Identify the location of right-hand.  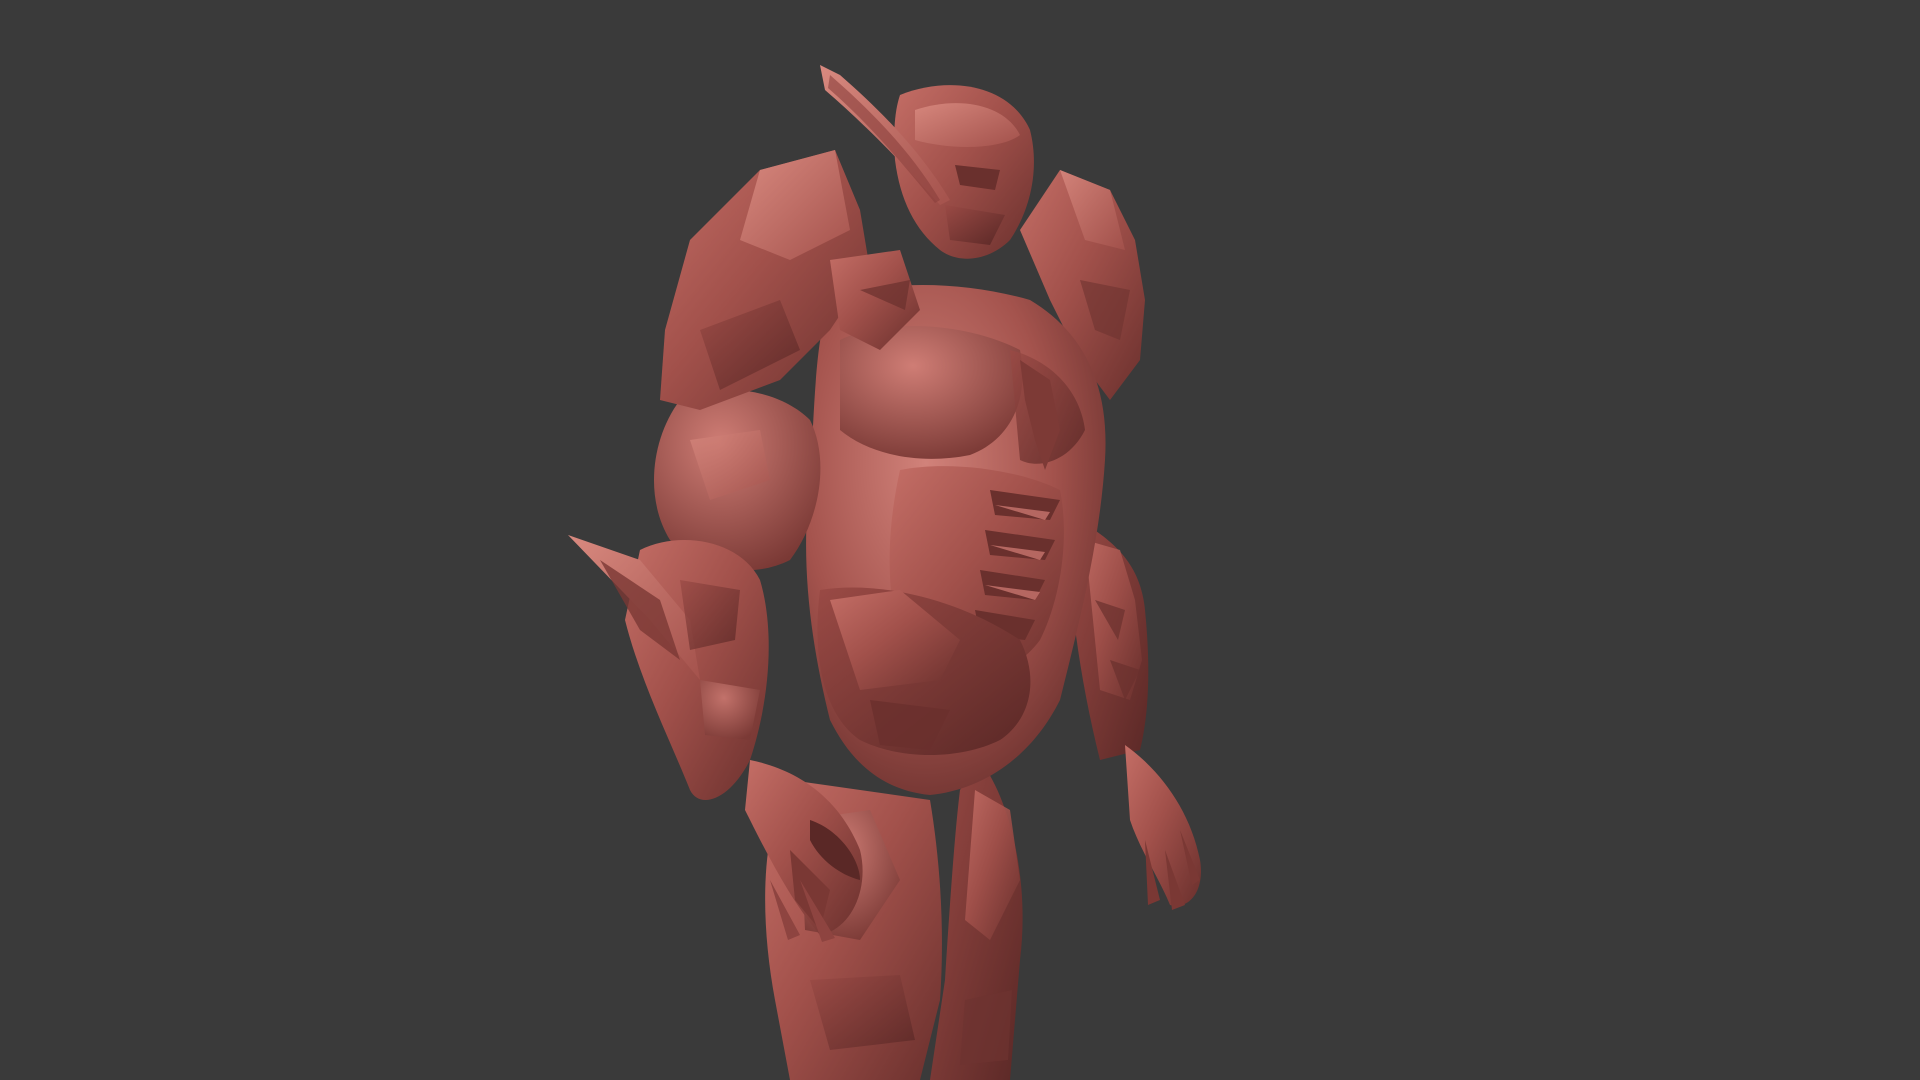
(1163, 827).